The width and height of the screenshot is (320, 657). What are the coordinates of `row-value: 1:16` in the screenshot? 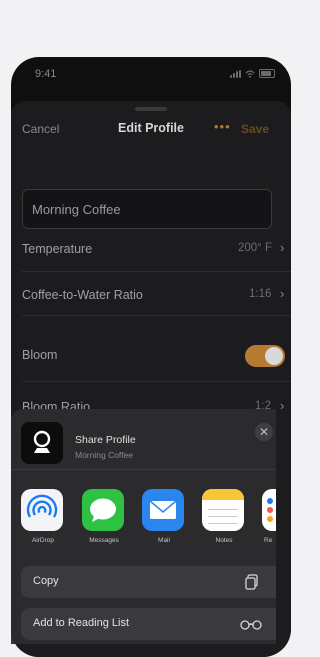 It's located at (260, 294).